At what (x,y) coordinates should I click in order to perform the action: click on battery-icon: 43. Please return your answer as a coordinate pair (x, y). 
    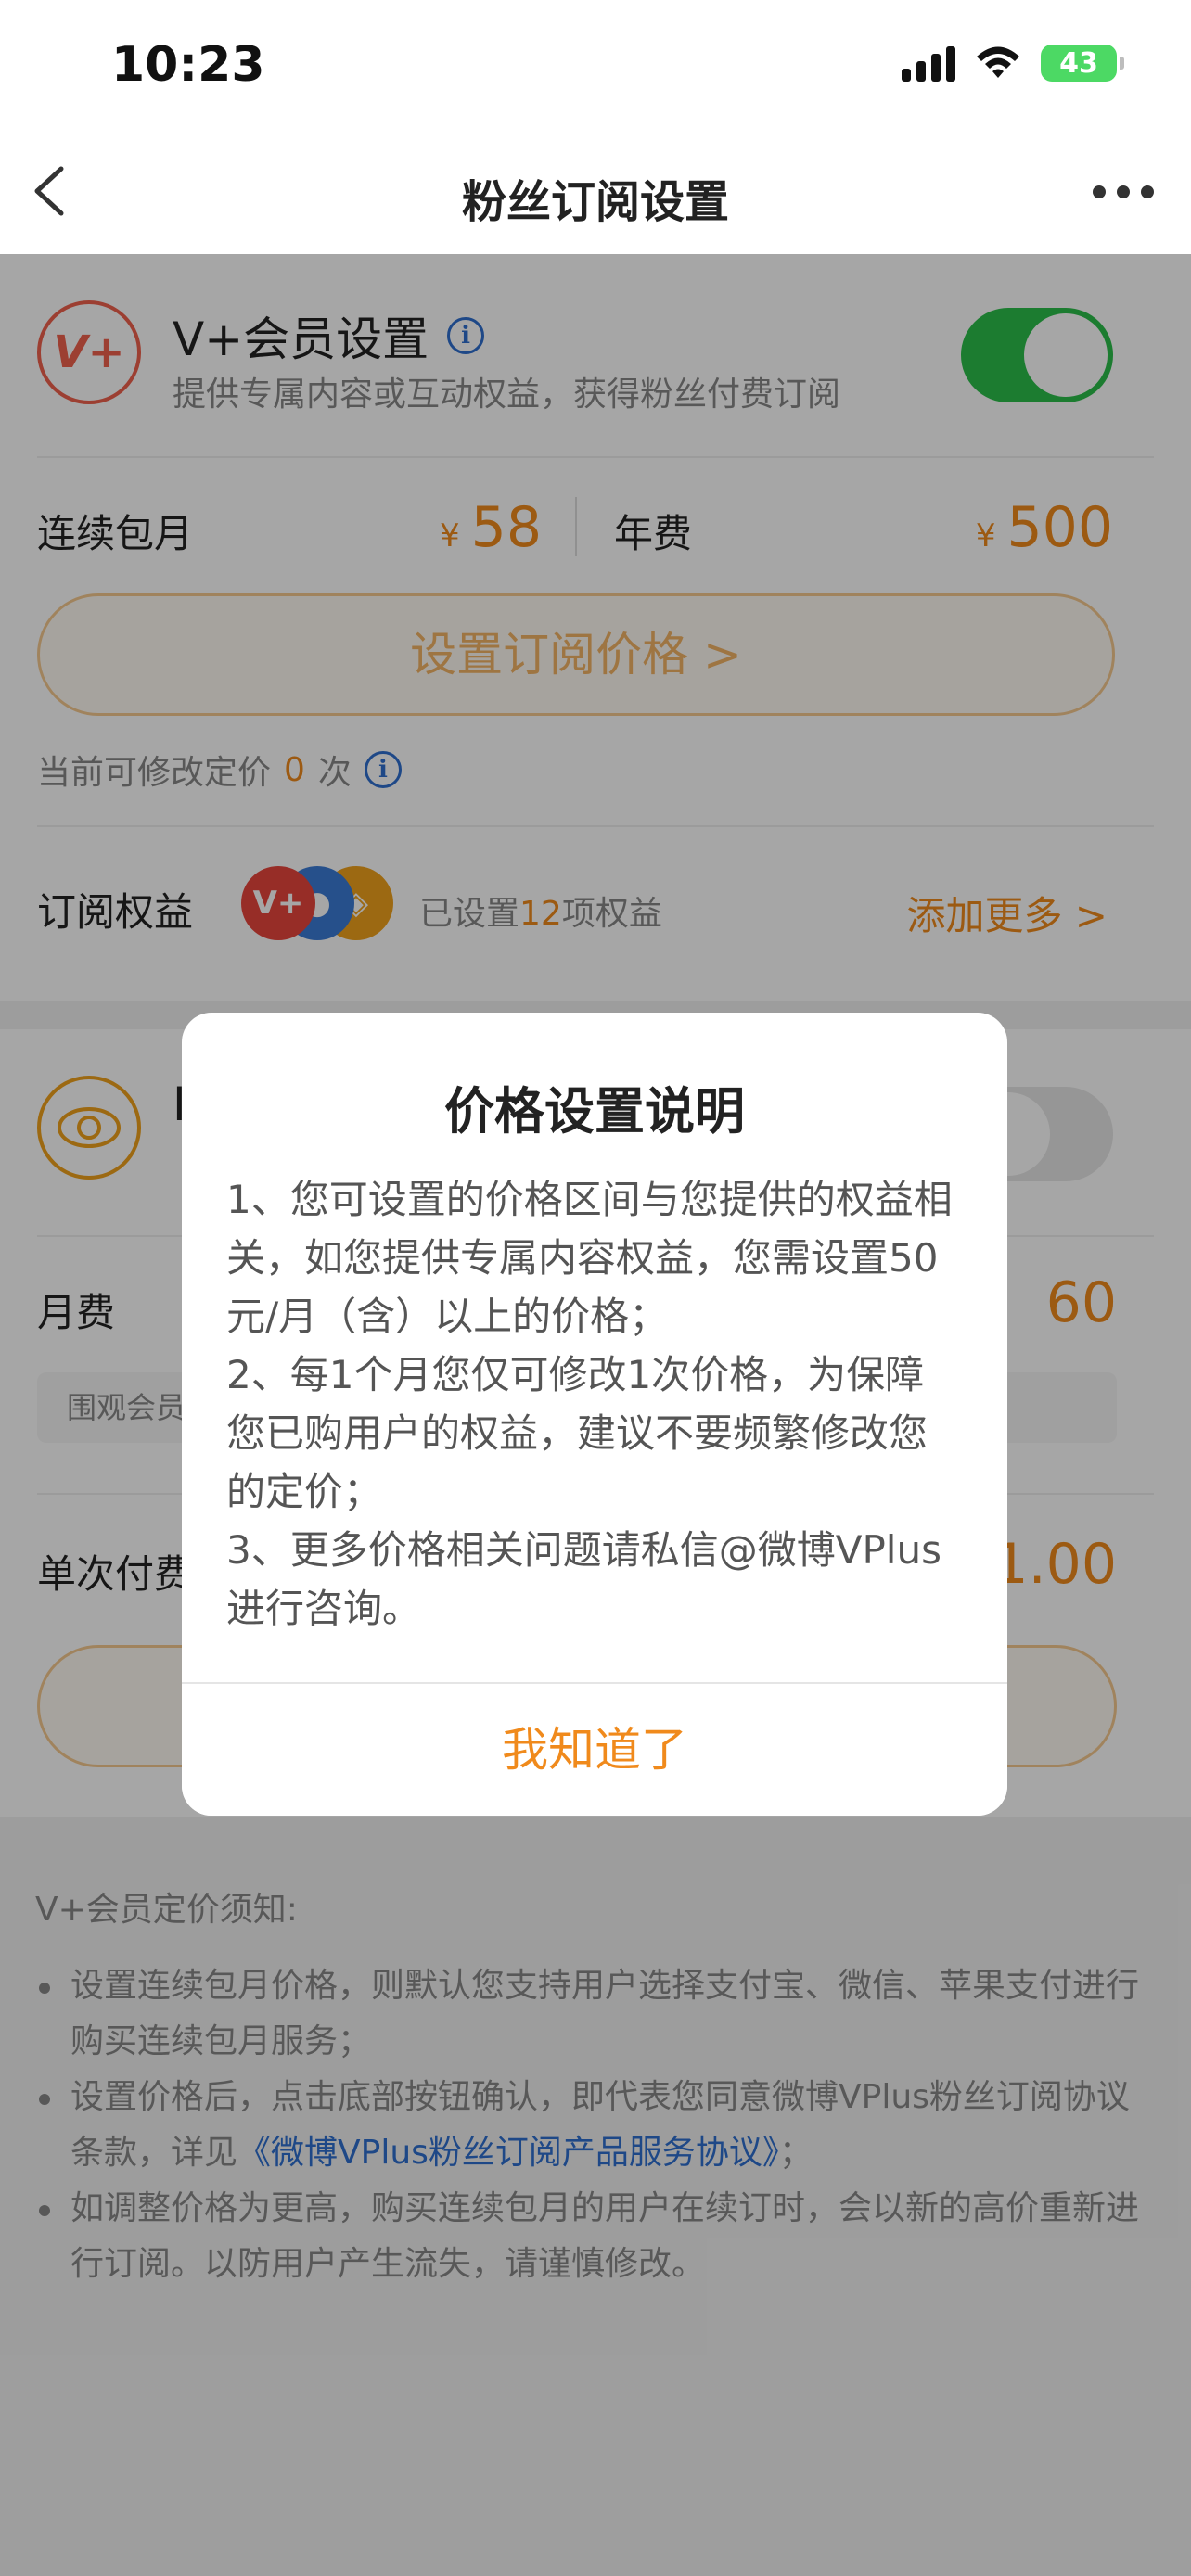
    Looking at the image, I should click on (1082, 64).